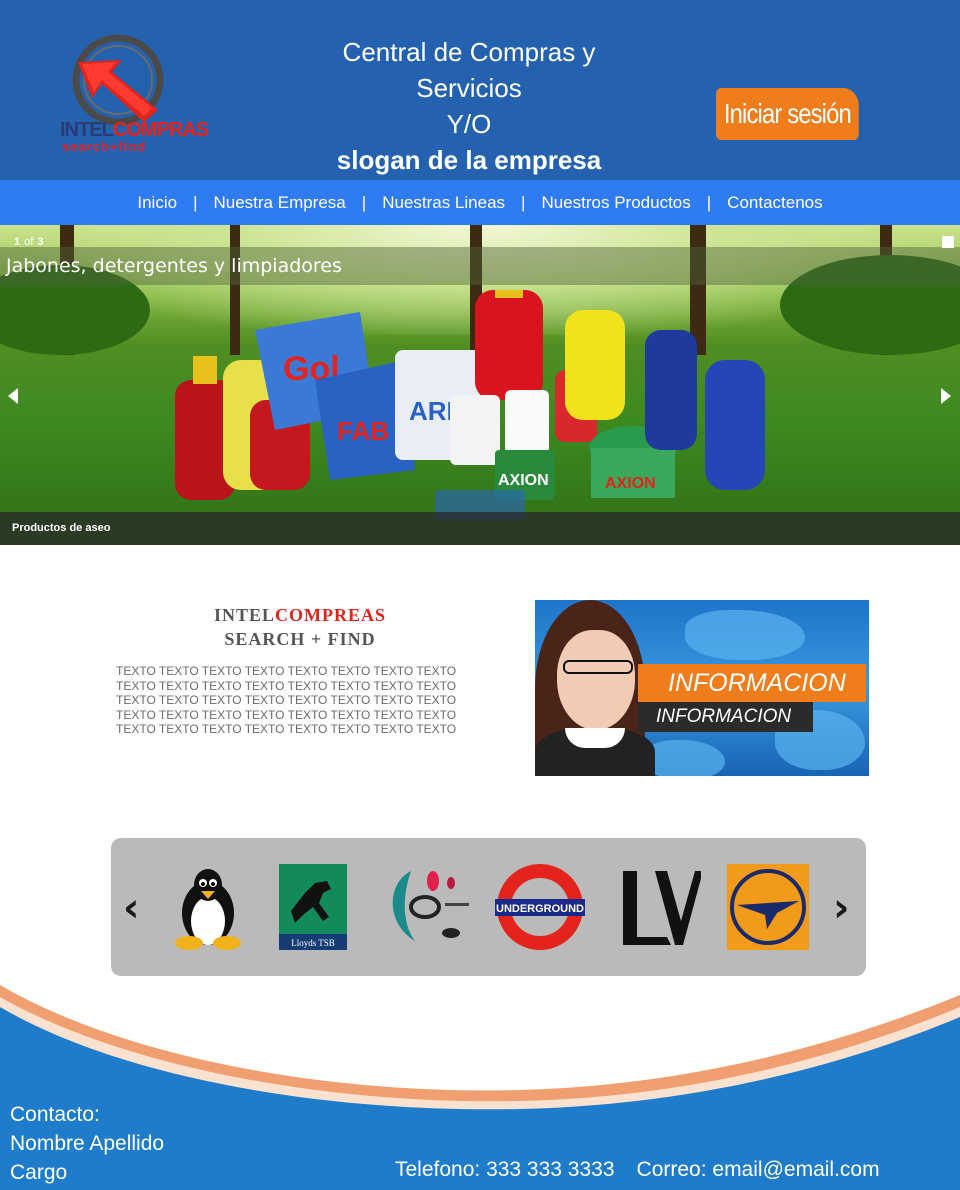  What do you see at coordinates (656, 907) in the screenshot?
I see `louis-vuitton-logo` at bounding box center [656, 907].